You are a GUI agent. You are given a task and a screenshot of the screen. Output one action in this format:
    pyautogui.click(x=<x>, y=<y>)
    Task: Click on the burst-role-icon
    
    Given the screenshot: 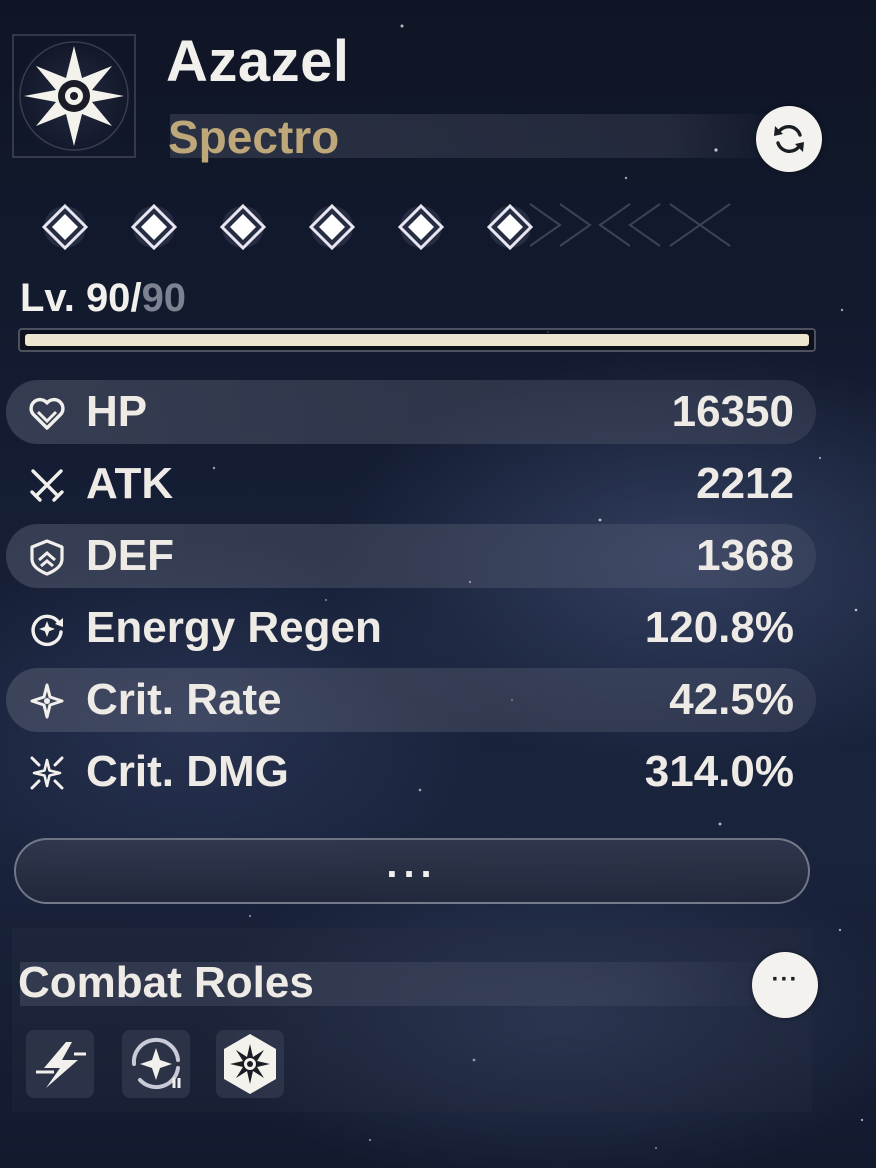 What is the action you would take?
    pyautogui.click(x=61, y=1065)
    